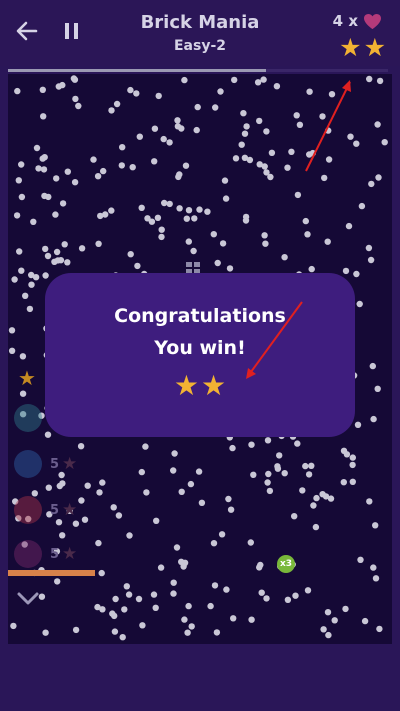 The height and width of the screenshot is (711, 400). What do you see at coordinates (51, 573) in the screenshot?
I see `paddle` at bounding box center [51, 573].